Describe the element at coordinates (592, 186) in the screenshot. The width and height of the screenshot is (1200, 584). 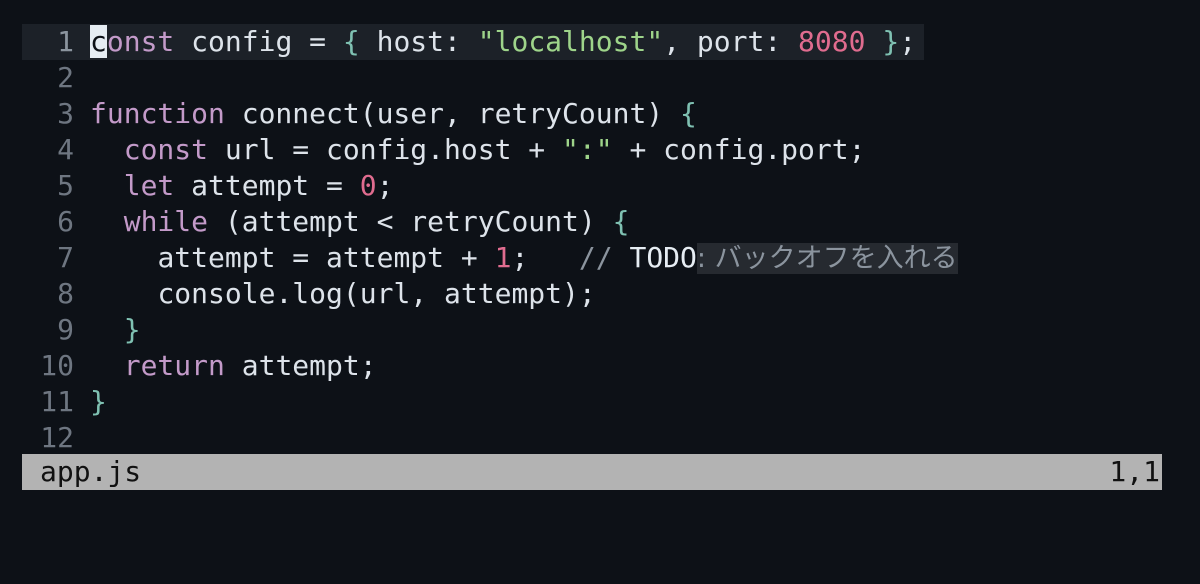
I see `code-line: 5 let attempt = 0;` at that location.